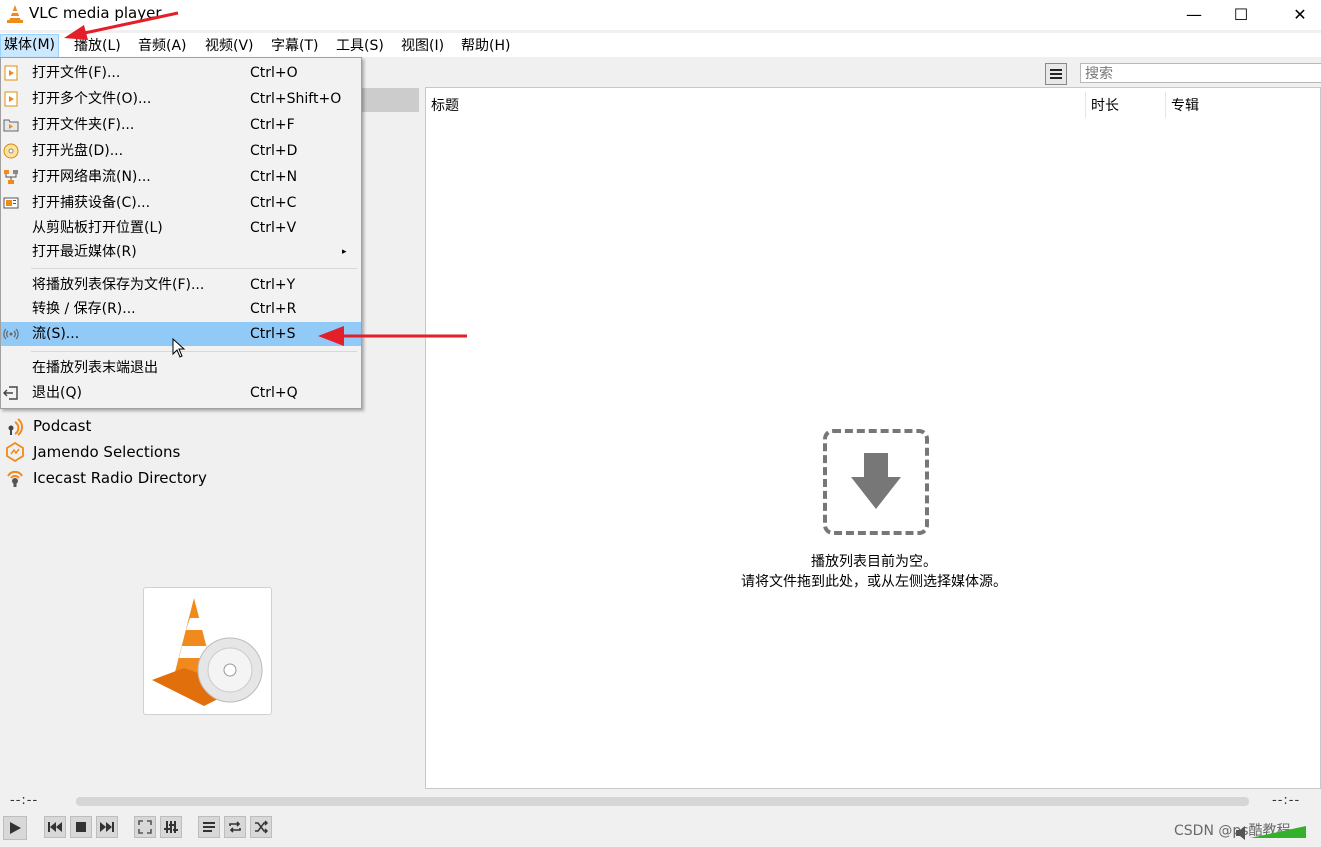 The width and height of the screenshot is (1321, 847). I want to click on menu-subtitle: 字幕(T), so click(294, 46).